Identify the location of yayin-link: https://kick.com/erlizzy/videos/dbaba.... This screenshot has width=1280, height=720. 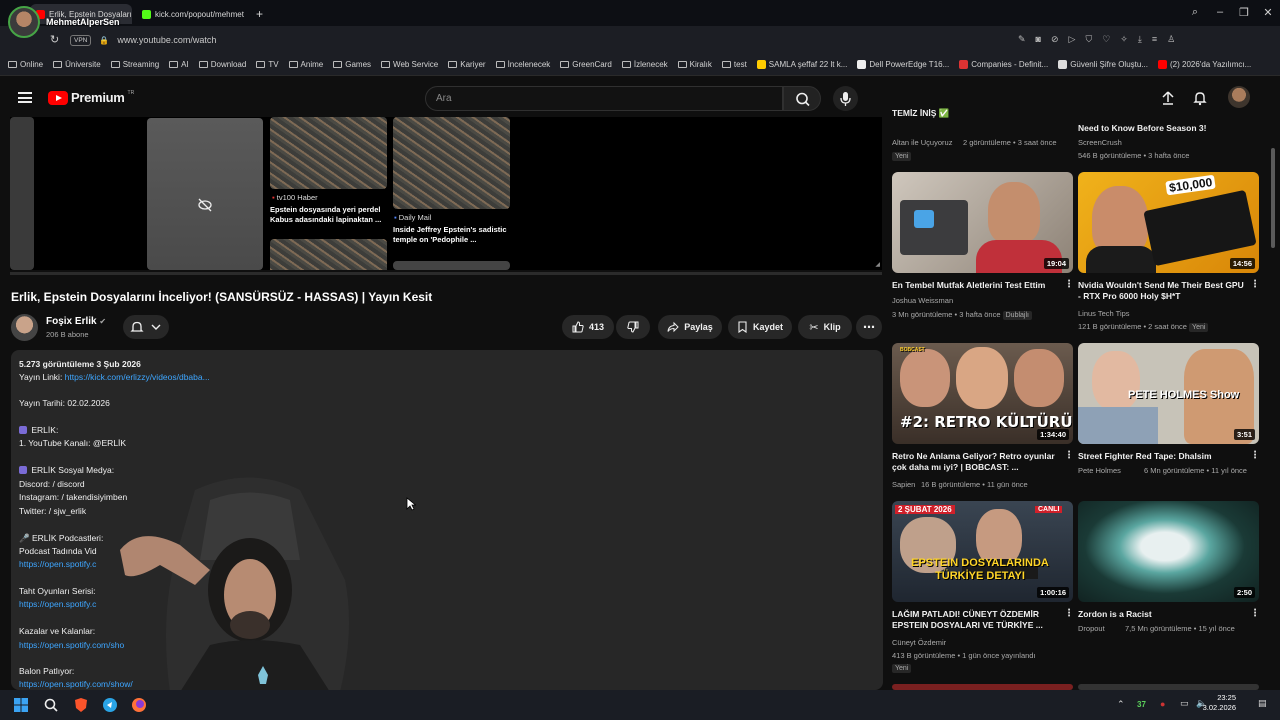
(137, 377).